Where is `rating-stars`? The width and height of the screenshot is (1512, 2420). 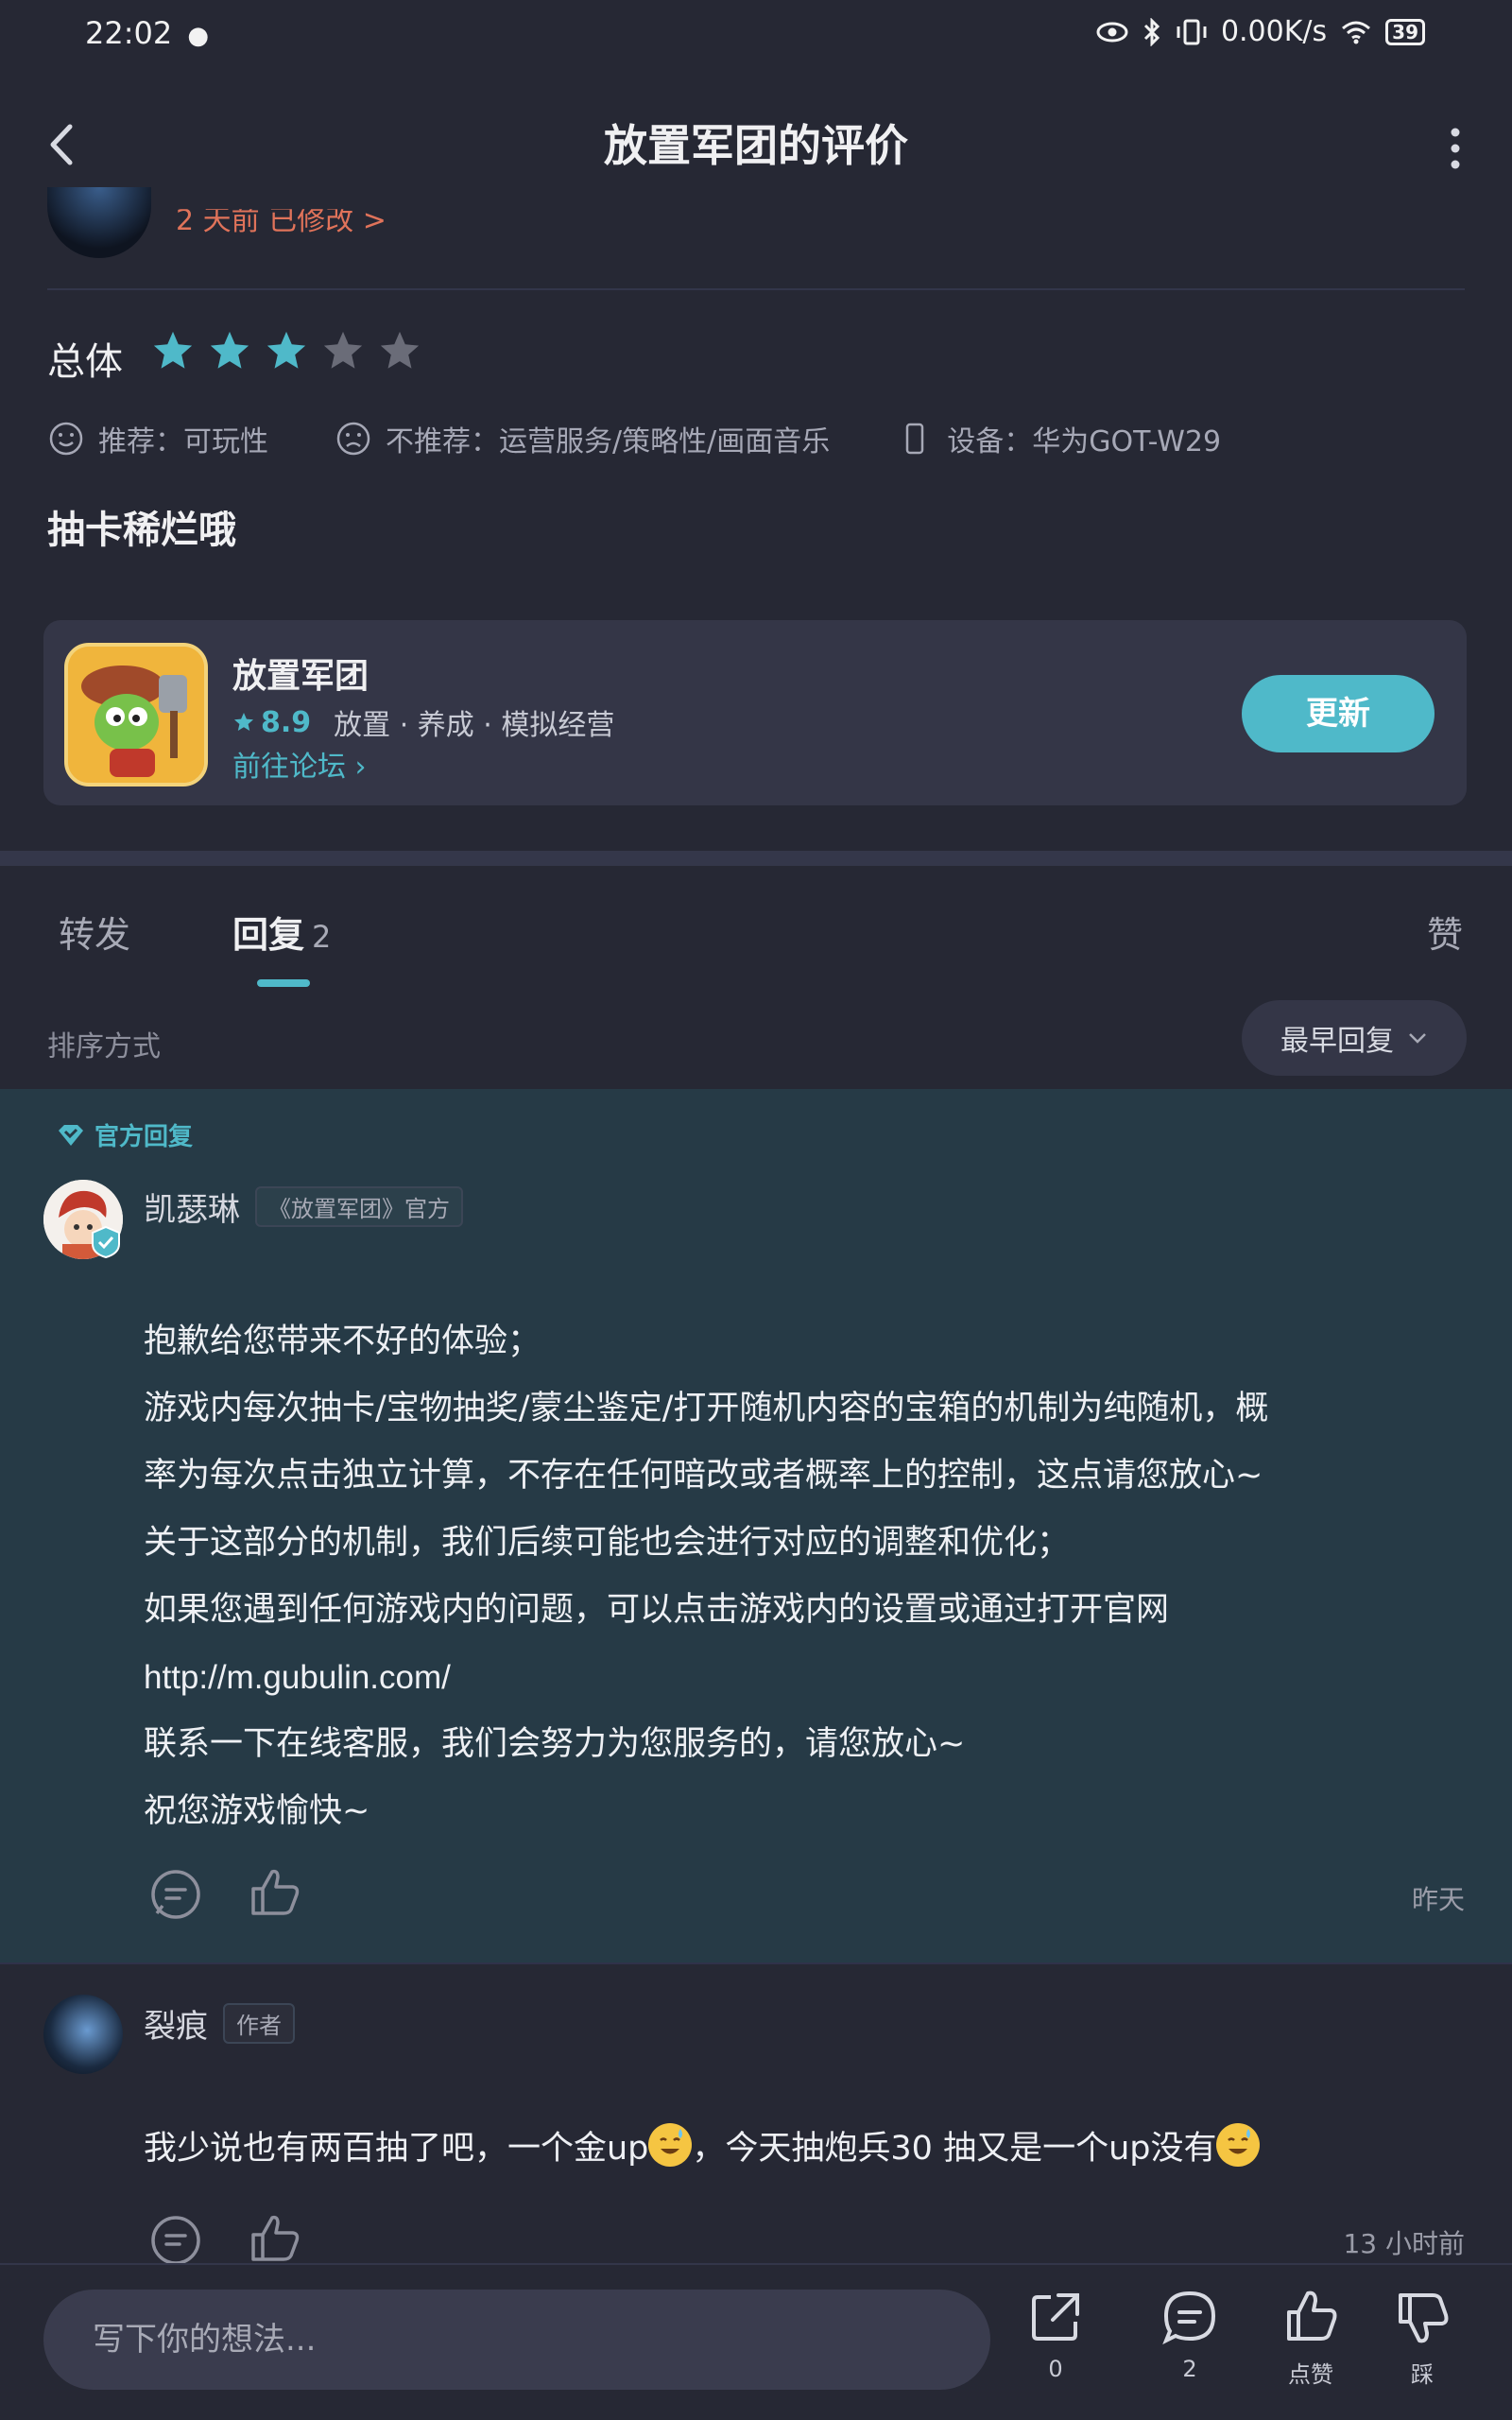 rating-stars is located at coordinates (286, 350).